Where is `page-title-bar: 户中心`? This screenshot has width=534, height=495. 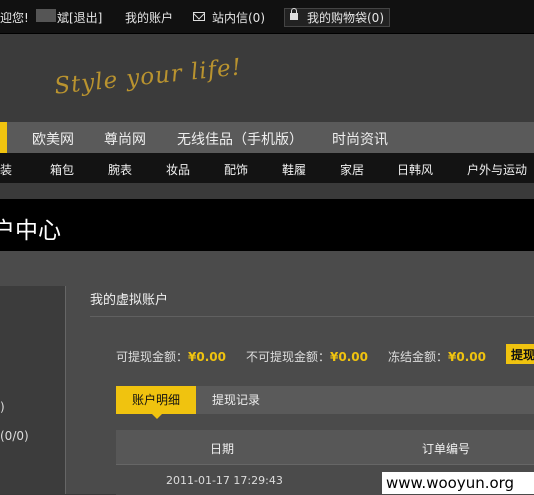
page-title-bar: 户中心 is located at coordinates (267, 225).